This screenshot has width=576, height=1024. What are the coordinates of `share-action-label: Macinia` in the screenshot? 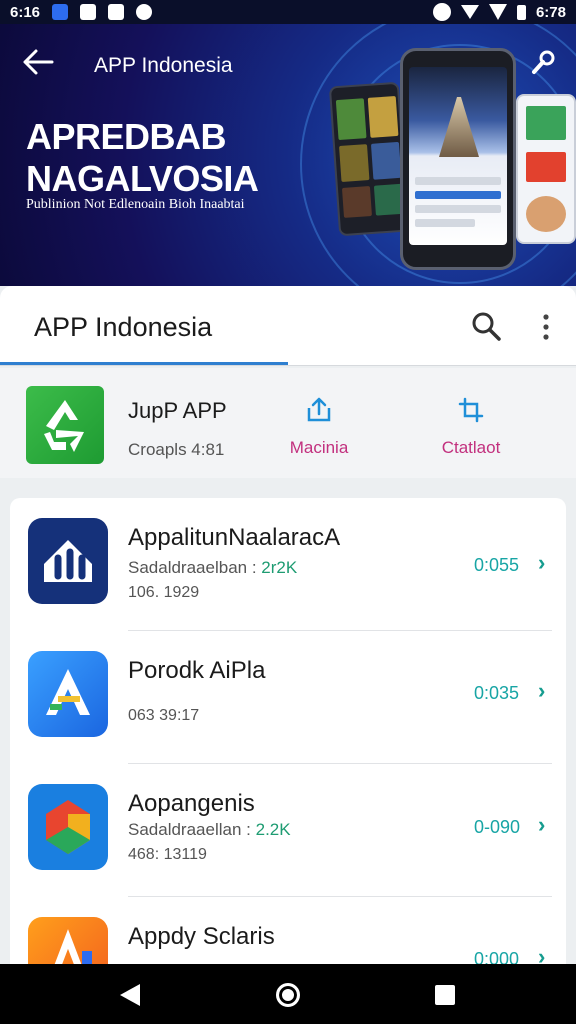 It's located at (319, 447).